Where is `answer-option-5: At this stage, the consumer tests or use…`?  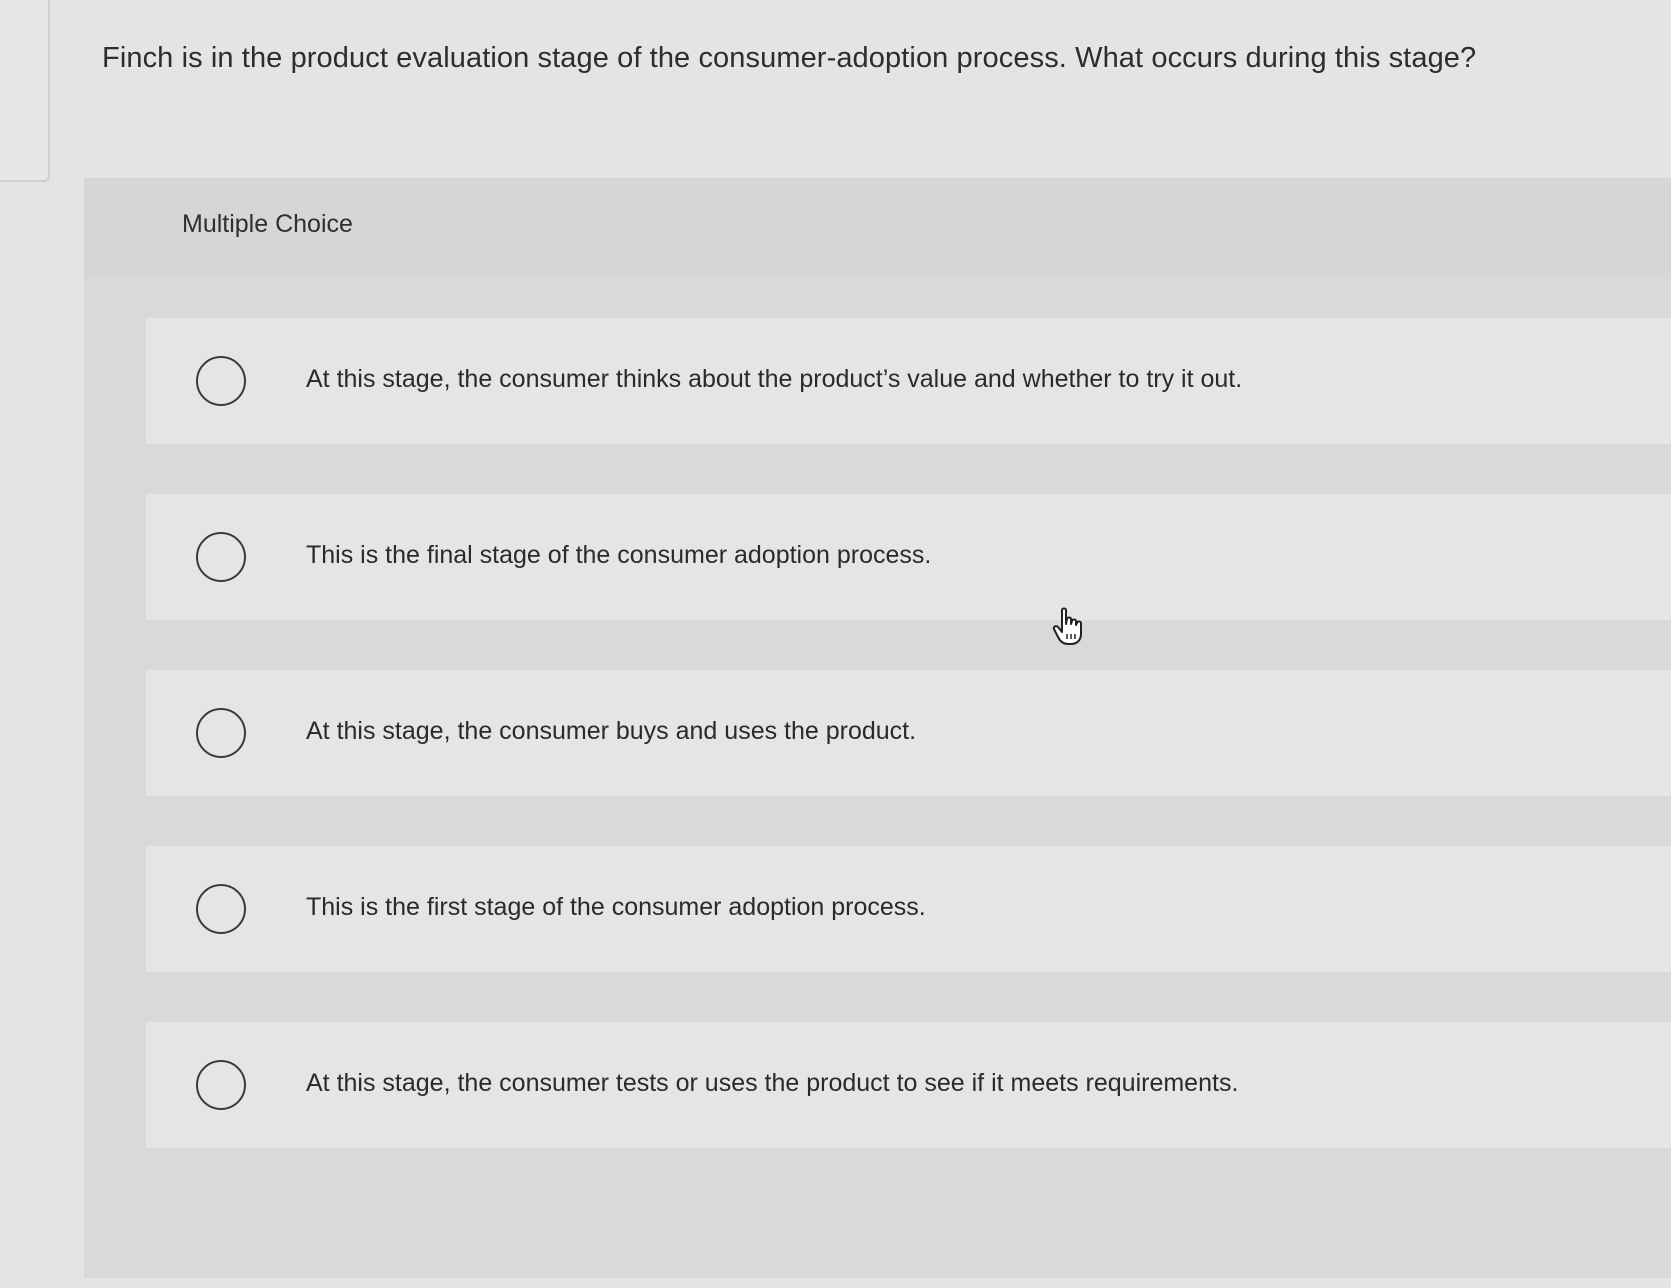
answer-option-5: At this stage, the consumer tests or use… is located at coordinates (908, 1085).